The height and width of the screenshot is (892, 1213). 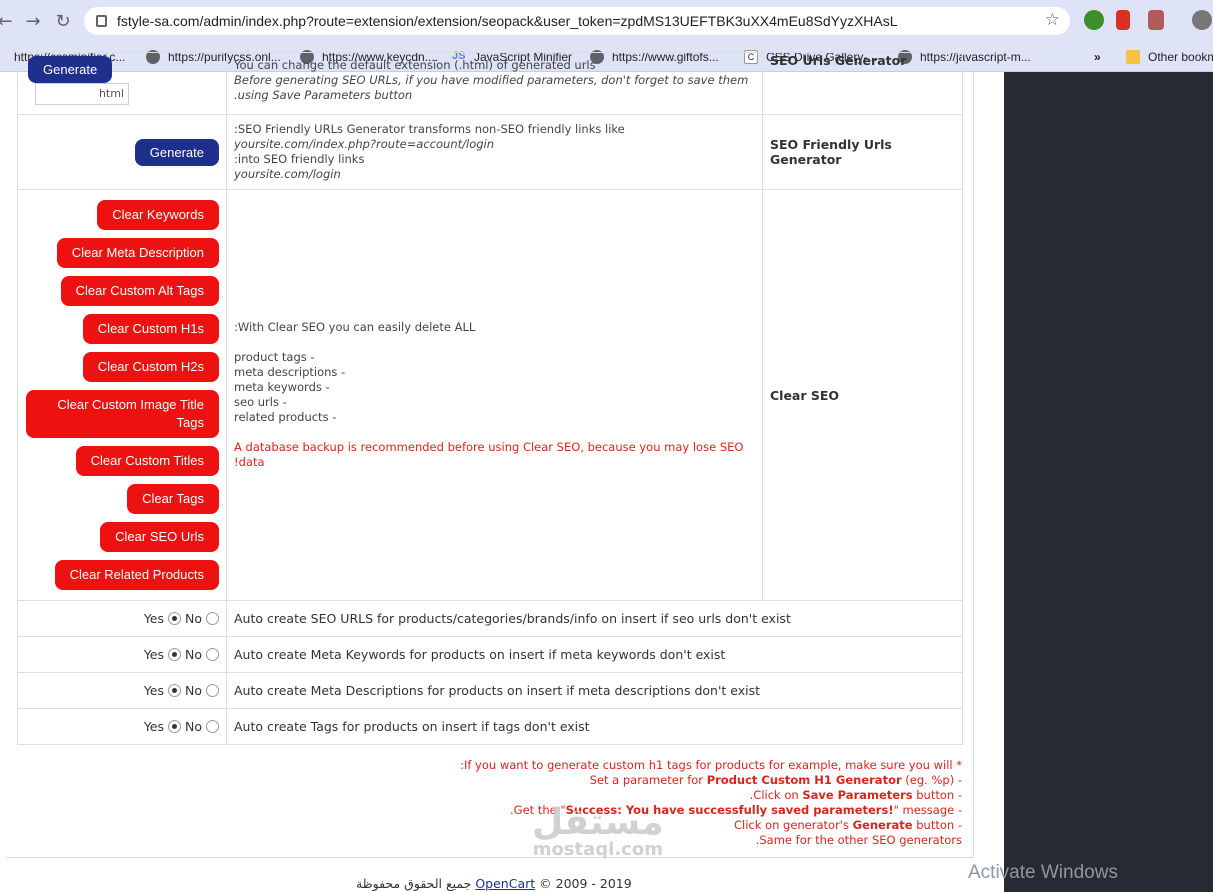 I want to click on clear-meta-description-button: Clear Meta Description, so click(x=137, y=253).